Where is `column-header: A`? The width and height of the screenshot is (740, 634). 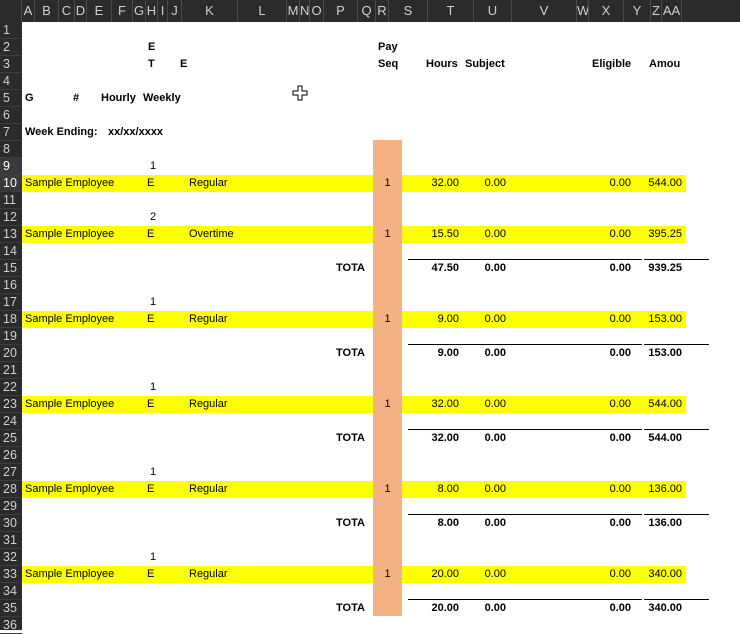 column-header: A is located at coordinates (28, 11).